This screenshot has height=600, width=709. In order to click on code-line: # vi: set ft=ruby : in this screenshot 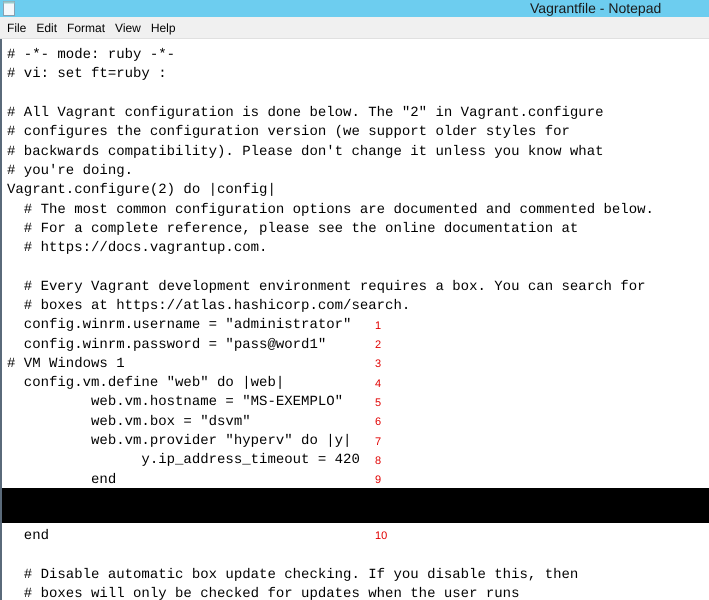, I will do `click(87, 74)`.